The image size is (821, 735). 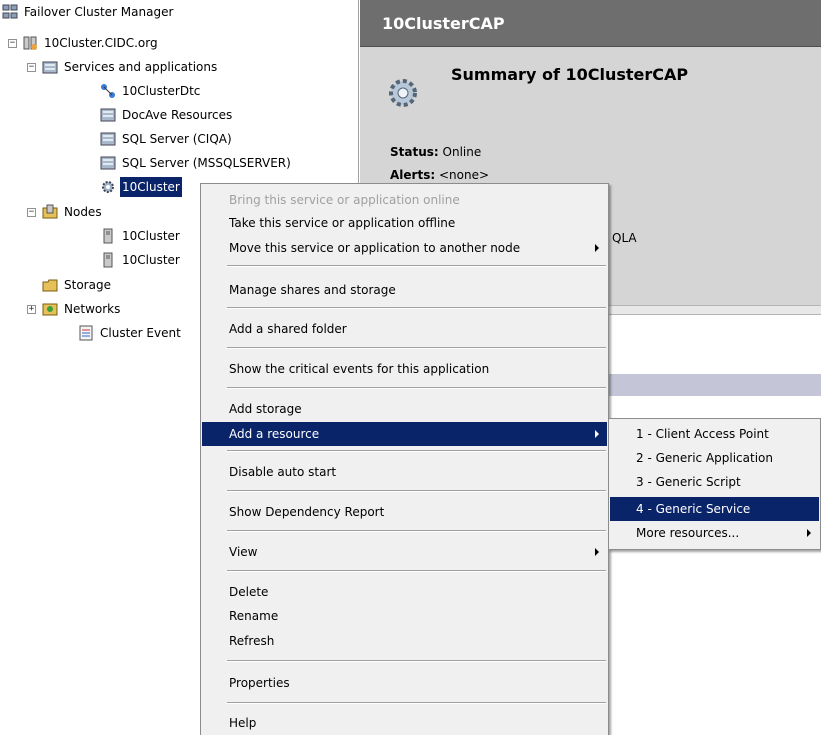 I want to click on menu-item-manage-shares: Manage shares and storage, so click(x=404, y=290).